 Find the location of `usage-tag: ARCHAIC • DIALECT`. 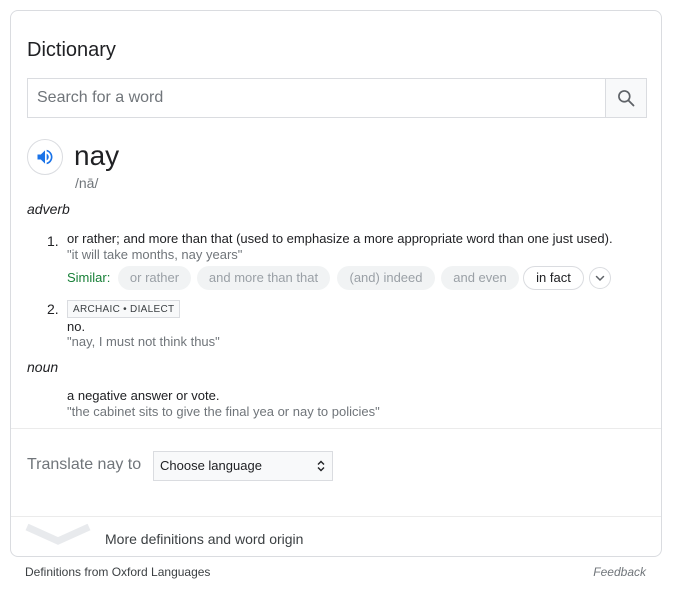

usage-tag: ARCHAIC • DIALECT is located at coordinates (124, 309).